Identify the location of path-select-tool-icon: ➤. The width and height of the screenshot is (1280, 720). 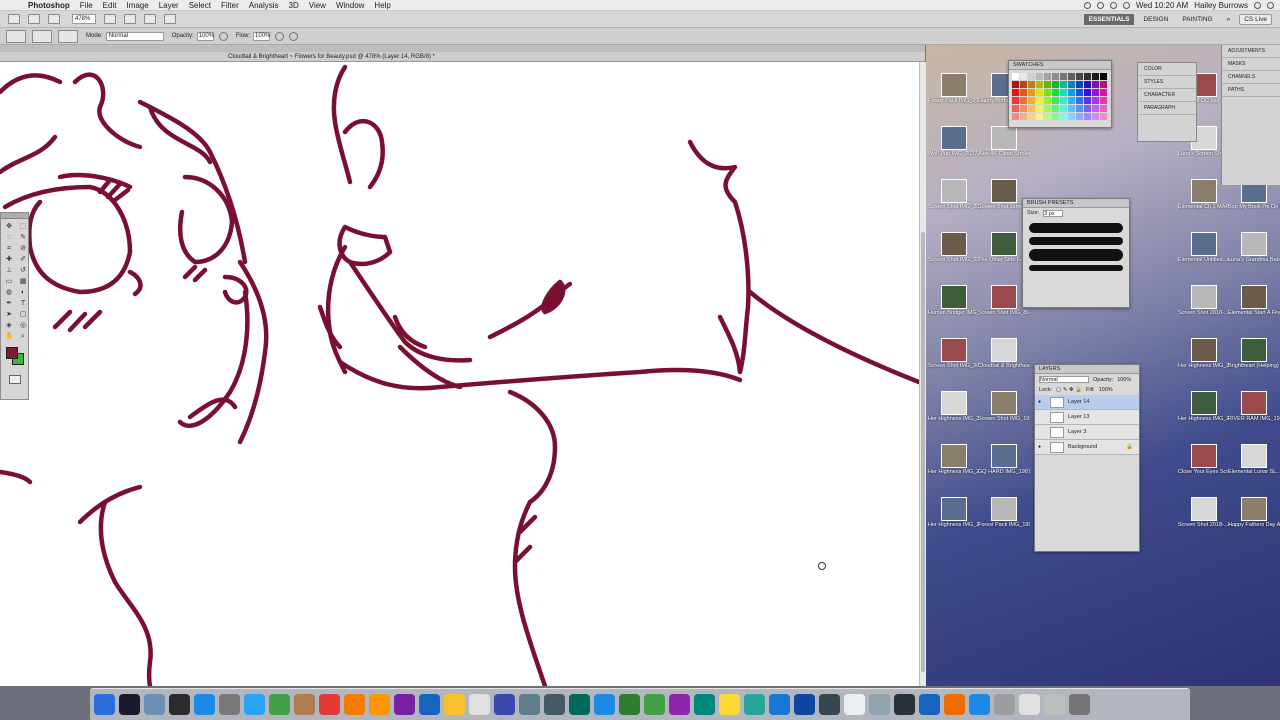
(9, 315).